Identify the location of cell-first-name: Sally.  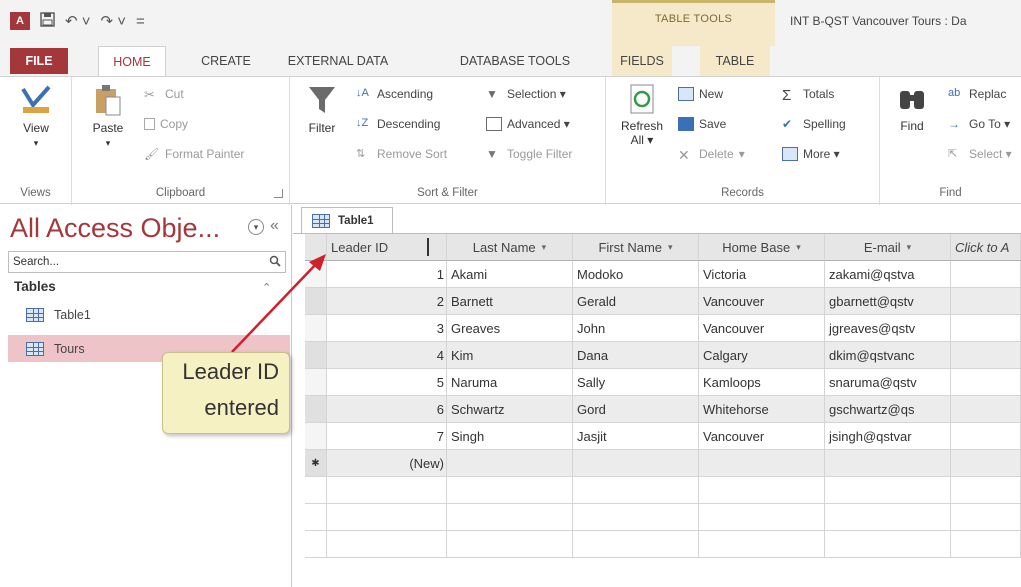
(636, 382).